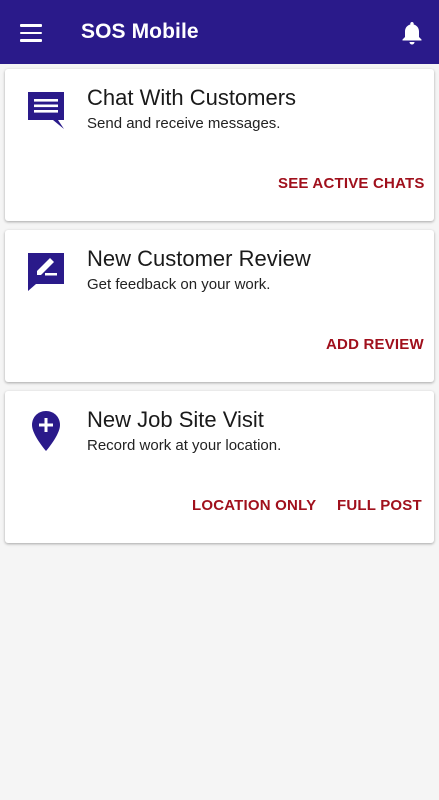  I want to click on chat-message-icon, so click(46, 112).